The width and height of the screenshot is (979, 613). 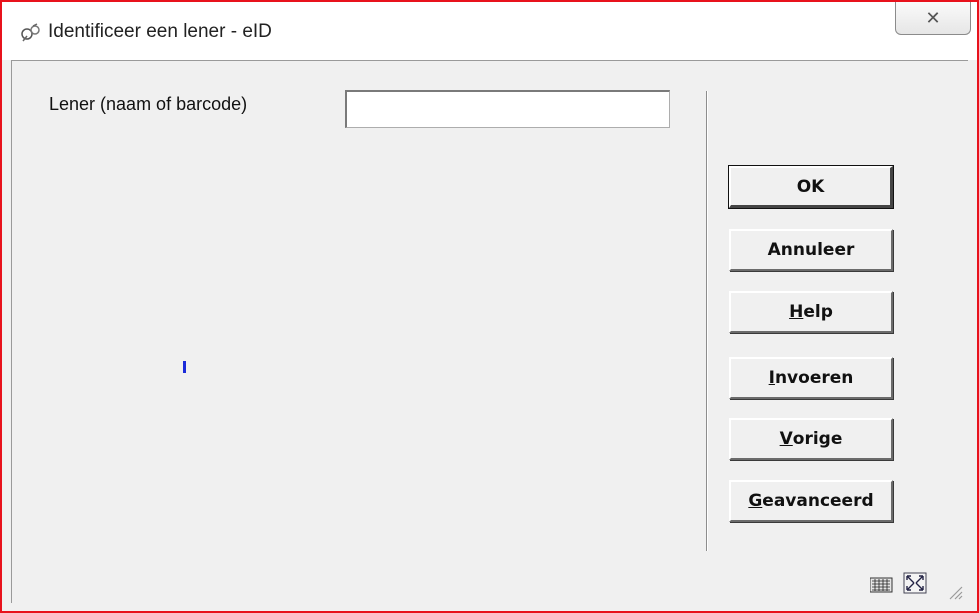 What do you see at coordinates (898, 583) in the screenshot?
I see `status-icons` at bounding box center [898, 583].